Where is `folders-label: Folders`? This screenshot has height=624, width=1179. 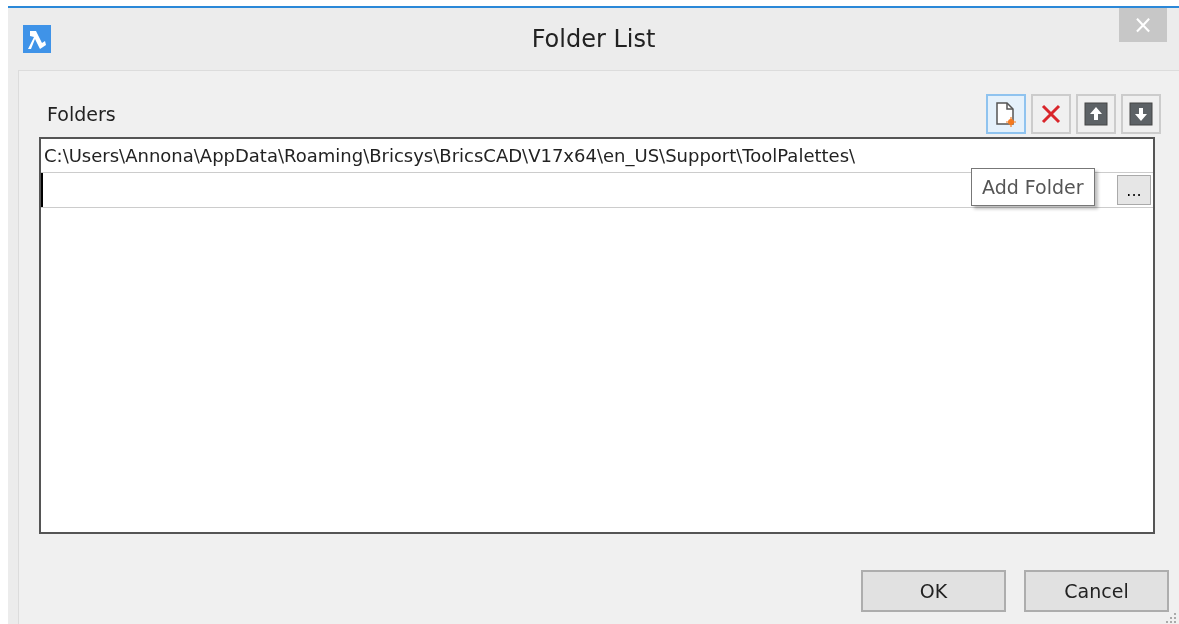 folders-label: Folders is located at coordinates (81, 114).